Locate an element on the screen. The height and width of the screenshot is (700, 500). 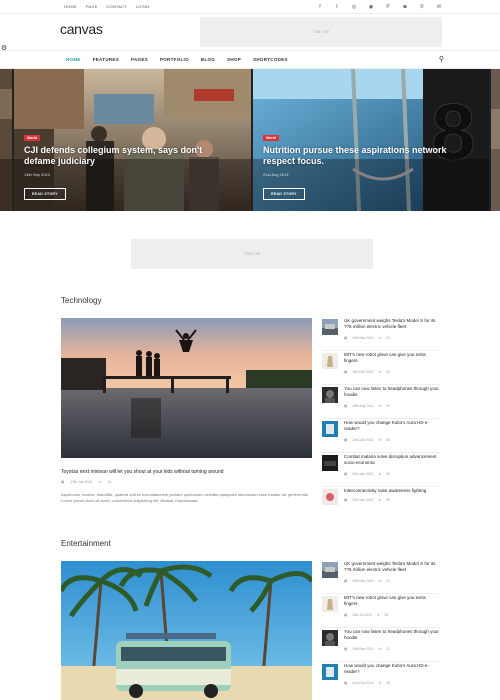
technology-main-comments: 21 is located at coordinates (109, 482).